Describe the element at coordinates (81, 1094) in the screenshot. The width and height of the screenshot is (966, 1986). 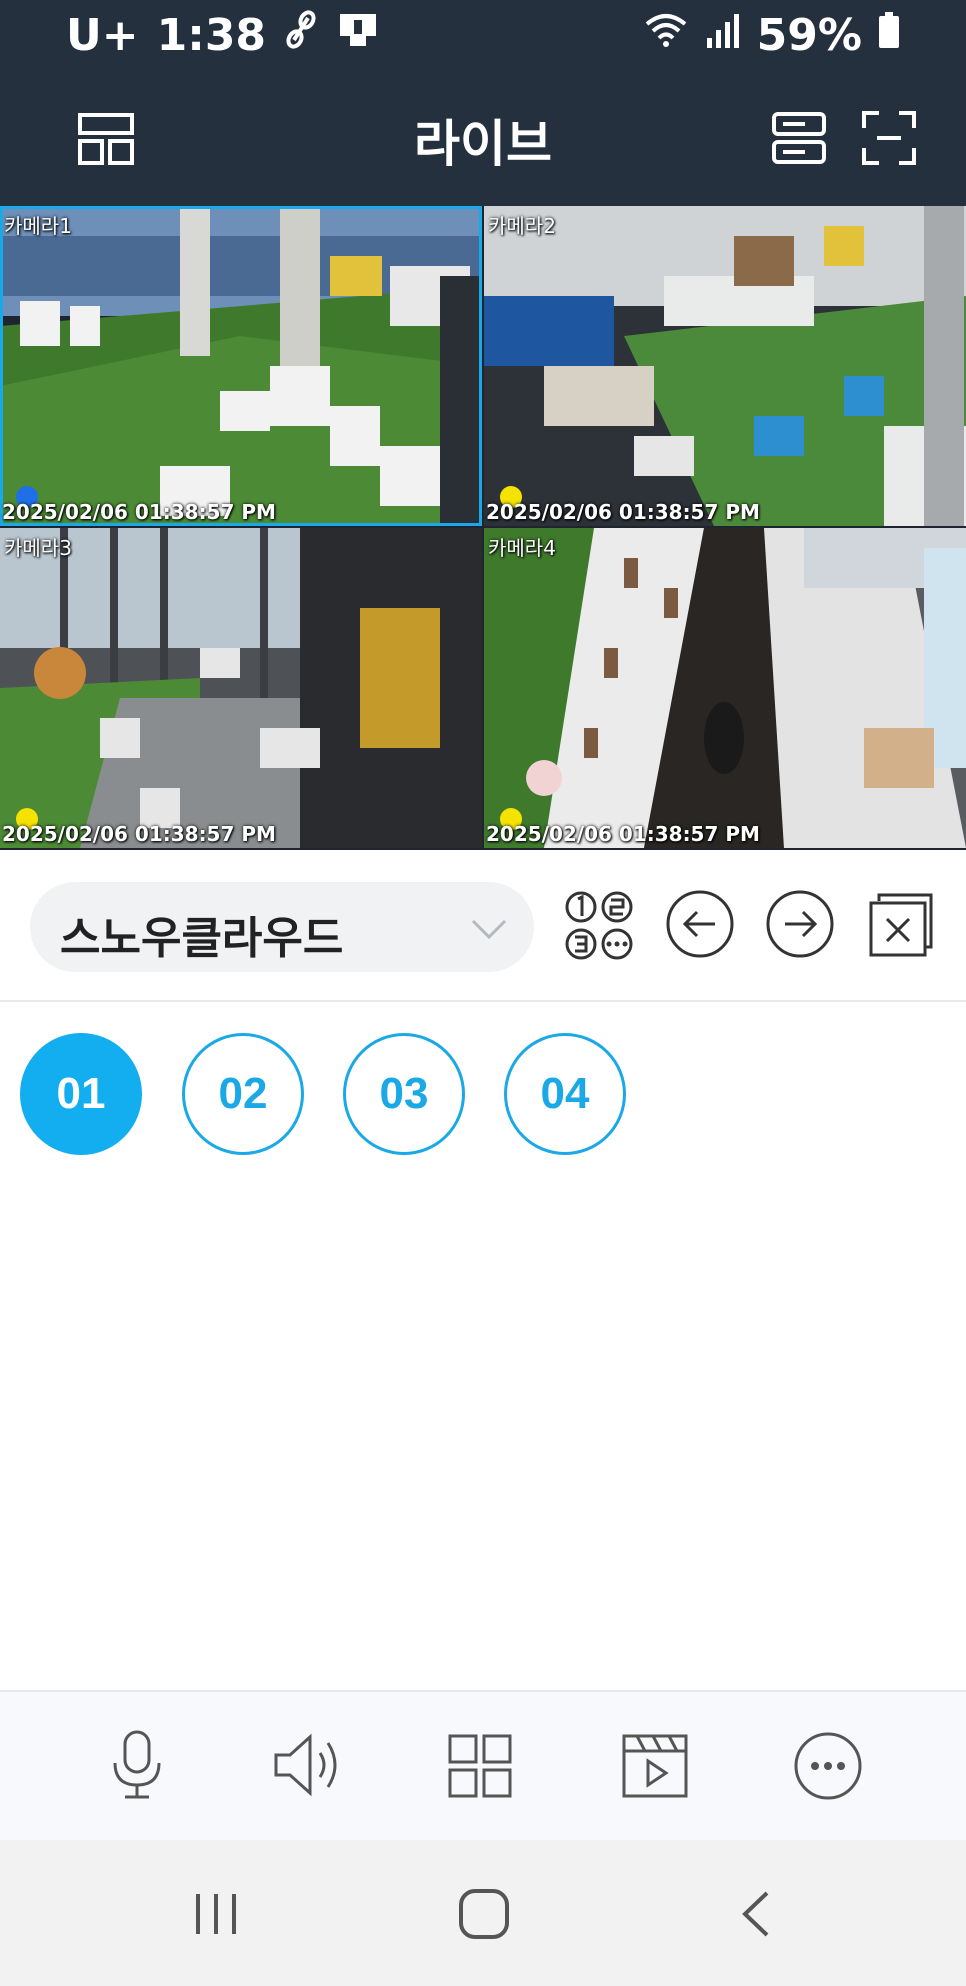
I see `channel-button-01: 01` at that location.